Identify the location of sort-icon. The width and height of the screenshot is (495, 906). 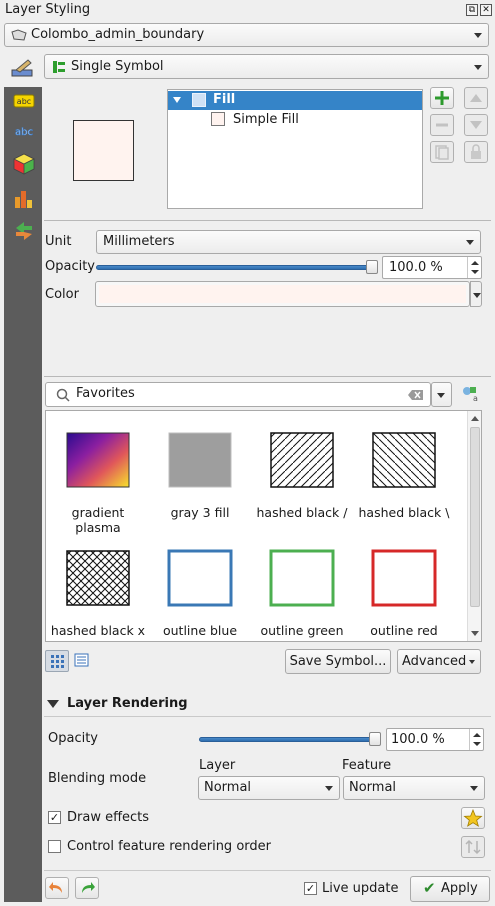
(473, 847).